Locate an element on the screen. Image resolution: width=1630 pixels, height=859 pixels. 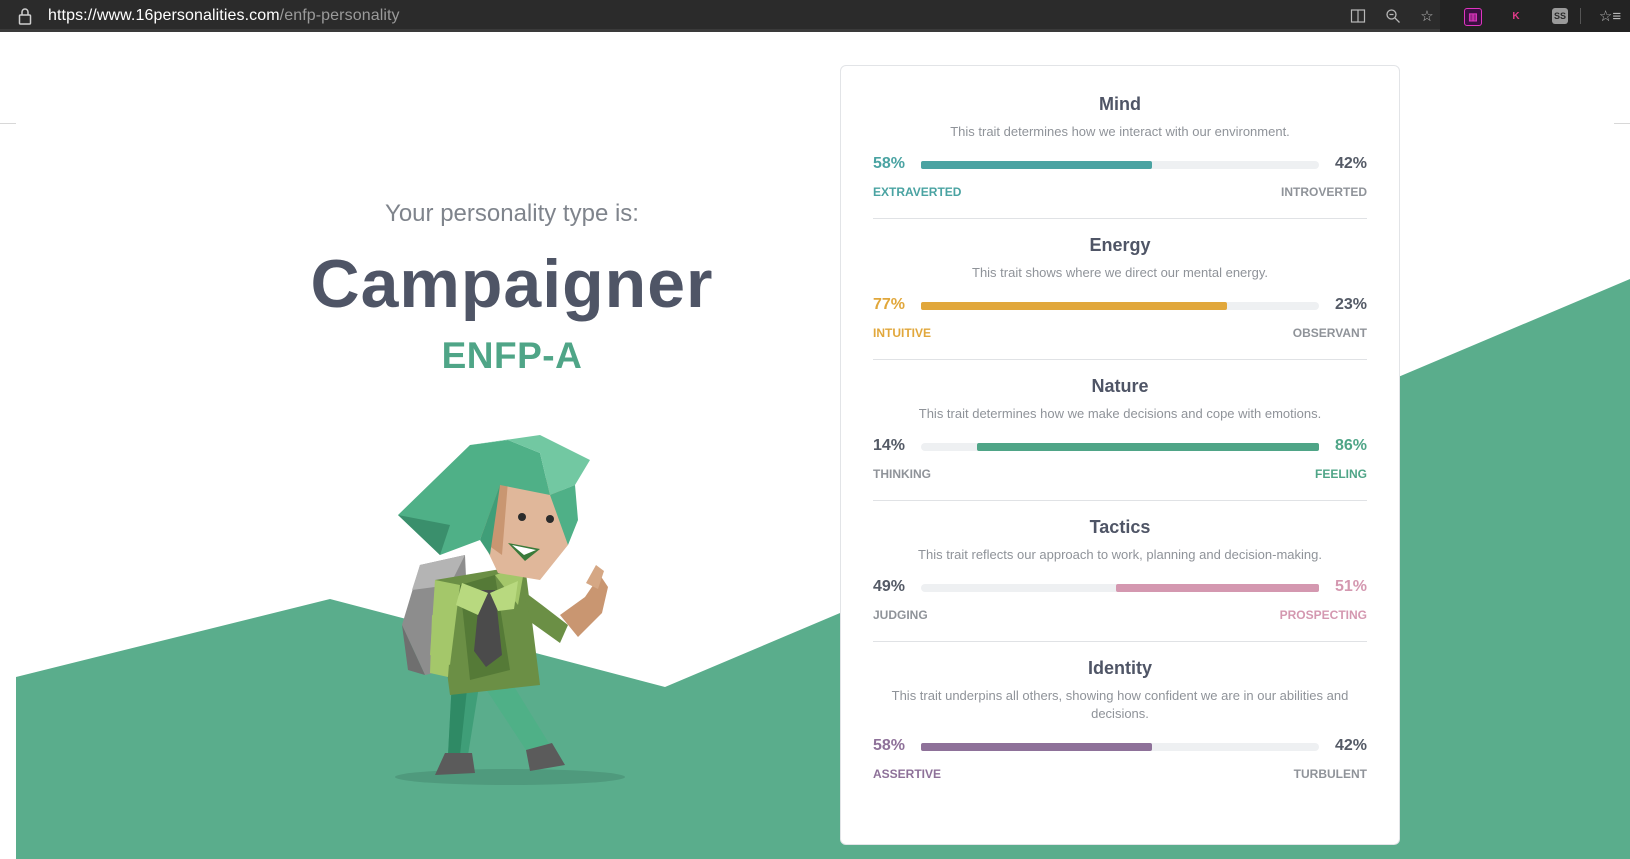
trait-right-label: PROSPECTING is located at coordinates (1323, 615).